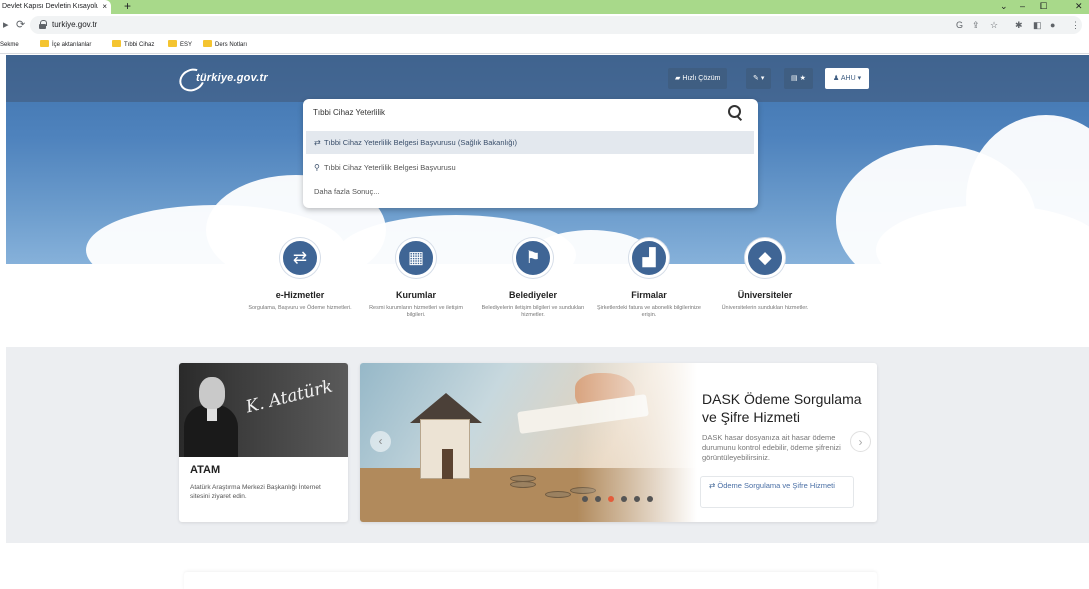  Describe the element at coordinates (802, 78) in the screenshot. I see `star-icon: ★` at that location.